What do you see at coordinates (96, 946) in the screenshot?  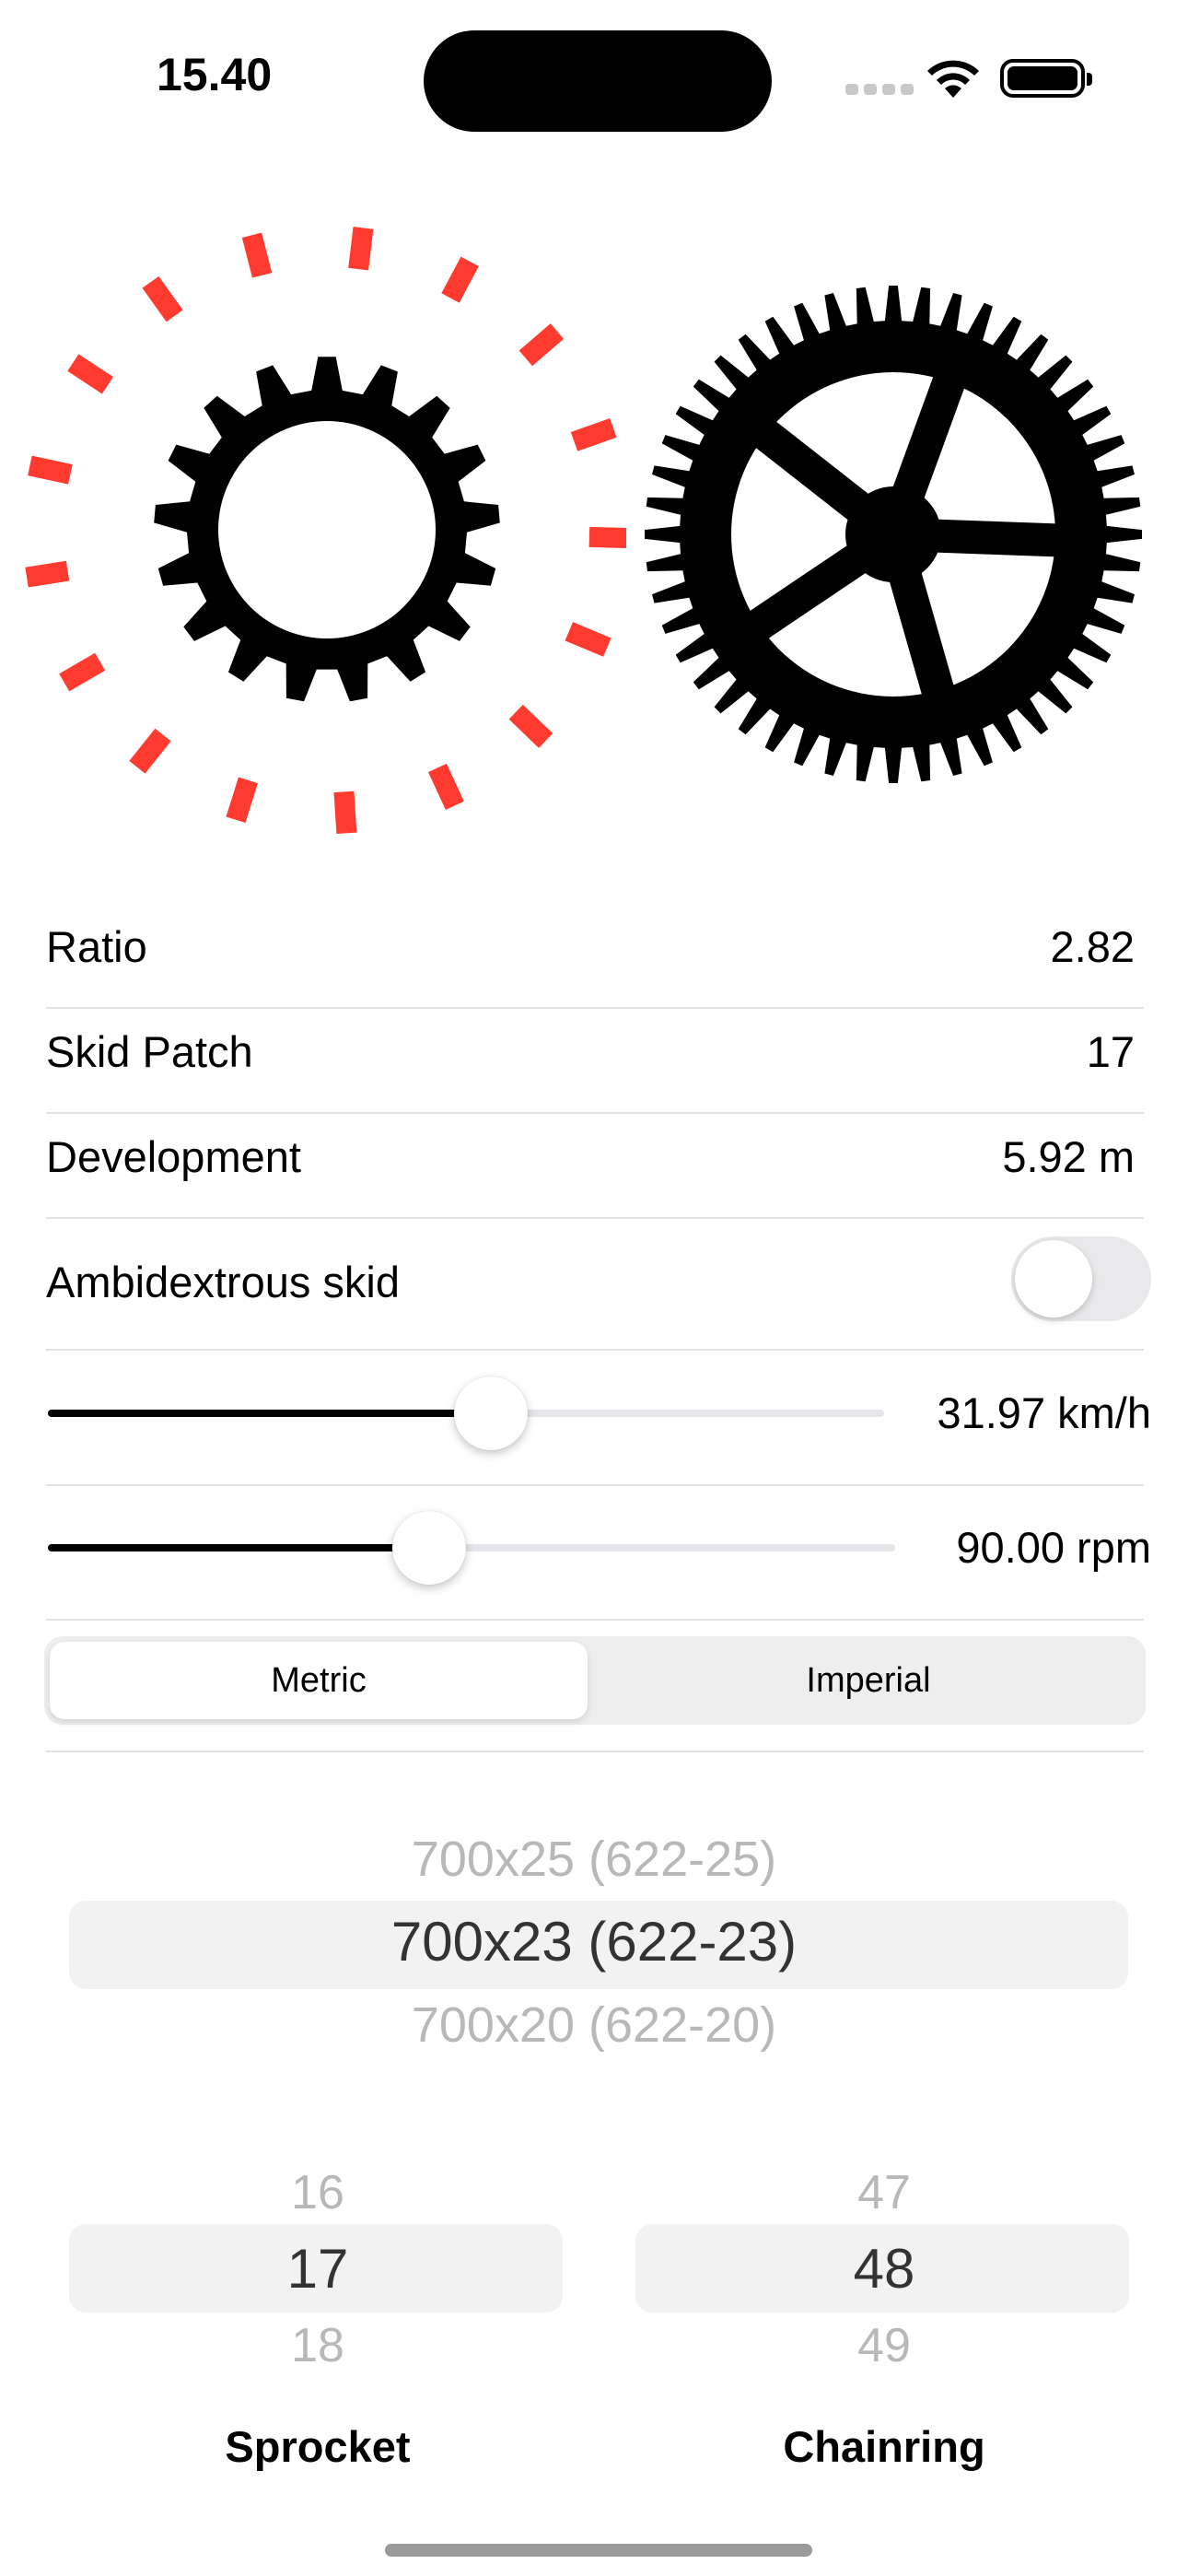 I see `ratio-label: Ratio` at bounding box center [96, 946].